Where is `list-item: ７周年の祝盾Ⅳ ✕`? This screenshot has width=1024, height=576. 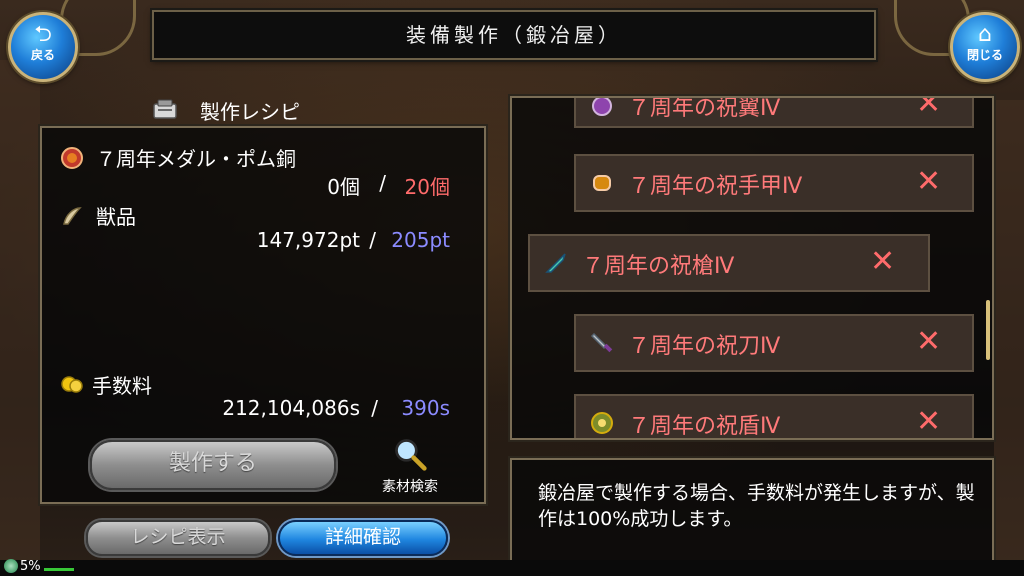 list-item: ７周年の祝盾Ⅳ ✕ is located at coordinates (774, 416).